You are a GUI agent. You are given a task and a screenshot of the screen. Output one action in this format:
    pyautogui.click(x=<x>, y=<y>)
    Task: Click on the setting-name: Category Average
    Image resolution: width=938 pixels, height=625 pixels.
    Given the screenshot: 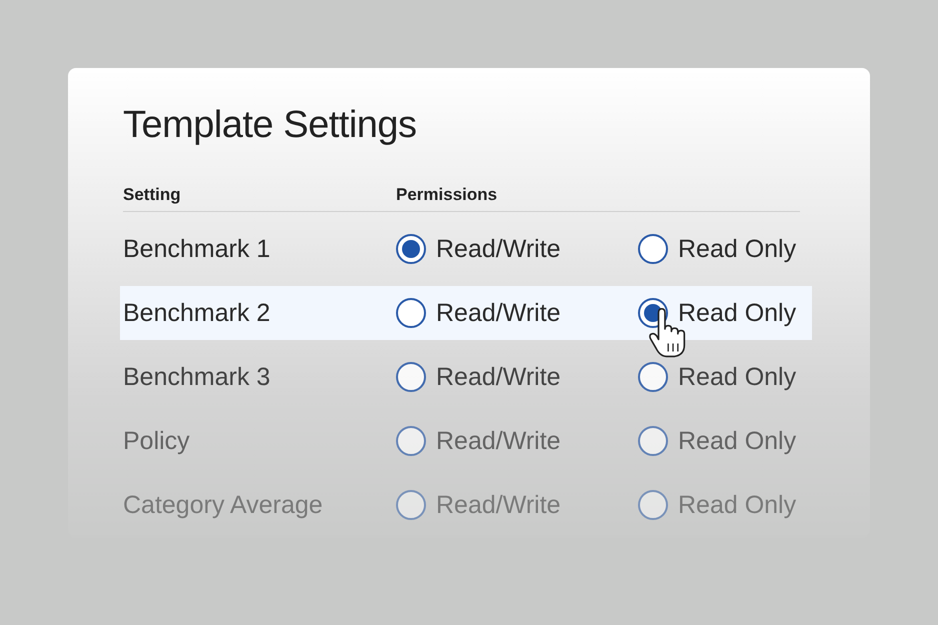 What is the action you would take?
    pyautogui.click(x=223, y=505)
    